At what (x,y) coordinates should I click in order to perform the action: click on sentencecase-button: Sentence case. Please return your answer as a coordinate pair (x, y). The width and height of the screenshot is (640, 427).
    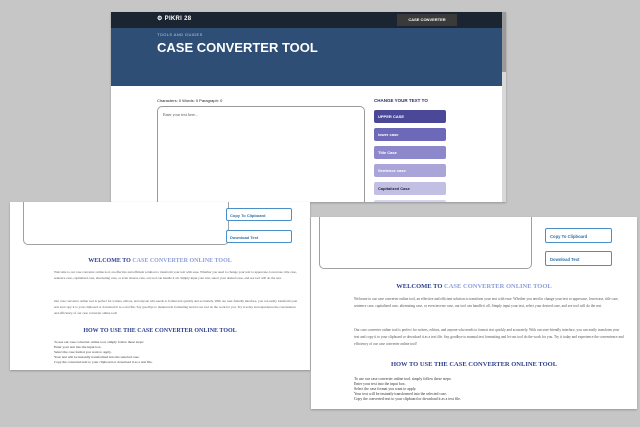
    Looking at the image, I should click on (410, 170).